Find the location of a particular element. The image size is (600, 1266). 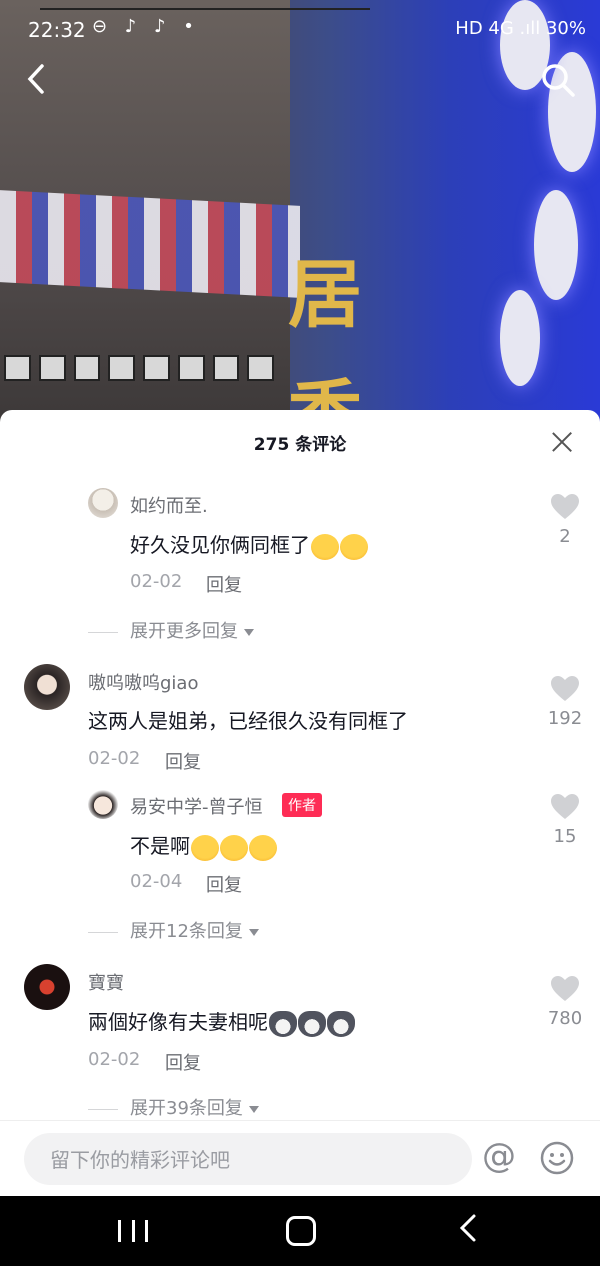

comment-username: 嗷呜嗷呜giao is located at coordinates (143, 682).